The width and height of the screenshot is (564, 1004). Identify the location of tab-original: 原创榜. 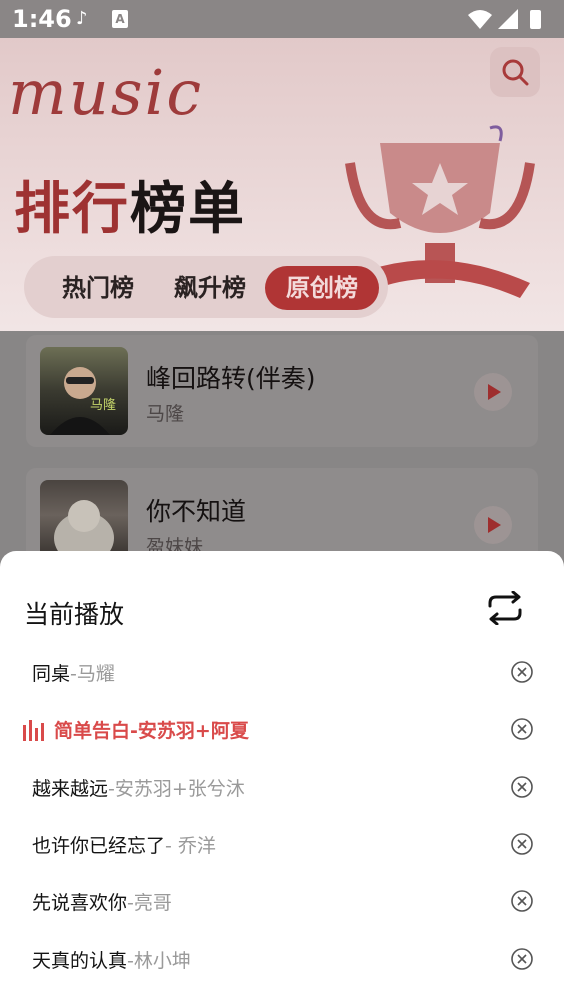
(322, 288).